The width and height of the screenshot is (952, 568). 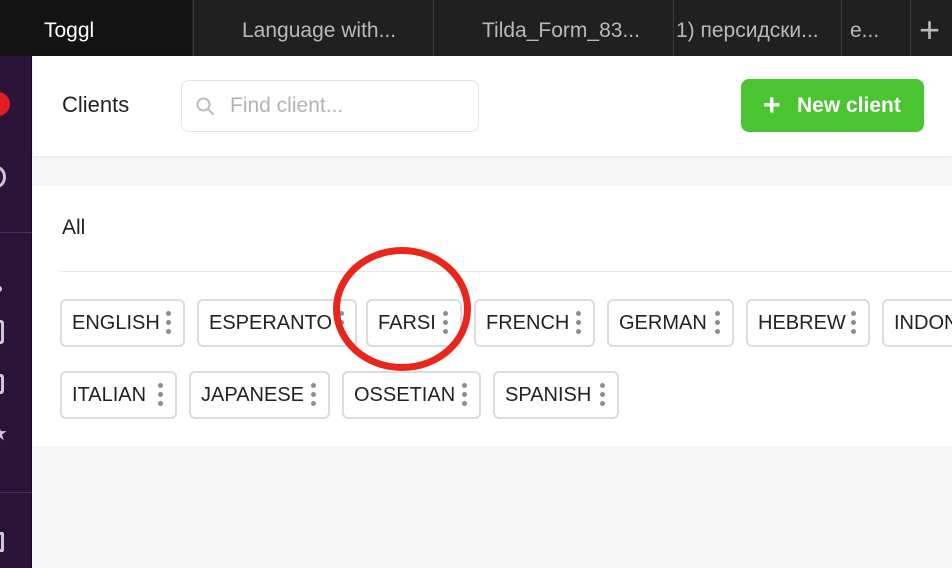 I want to click on client-chip-japanese: JAPANESE, so click(x=259, y=395).